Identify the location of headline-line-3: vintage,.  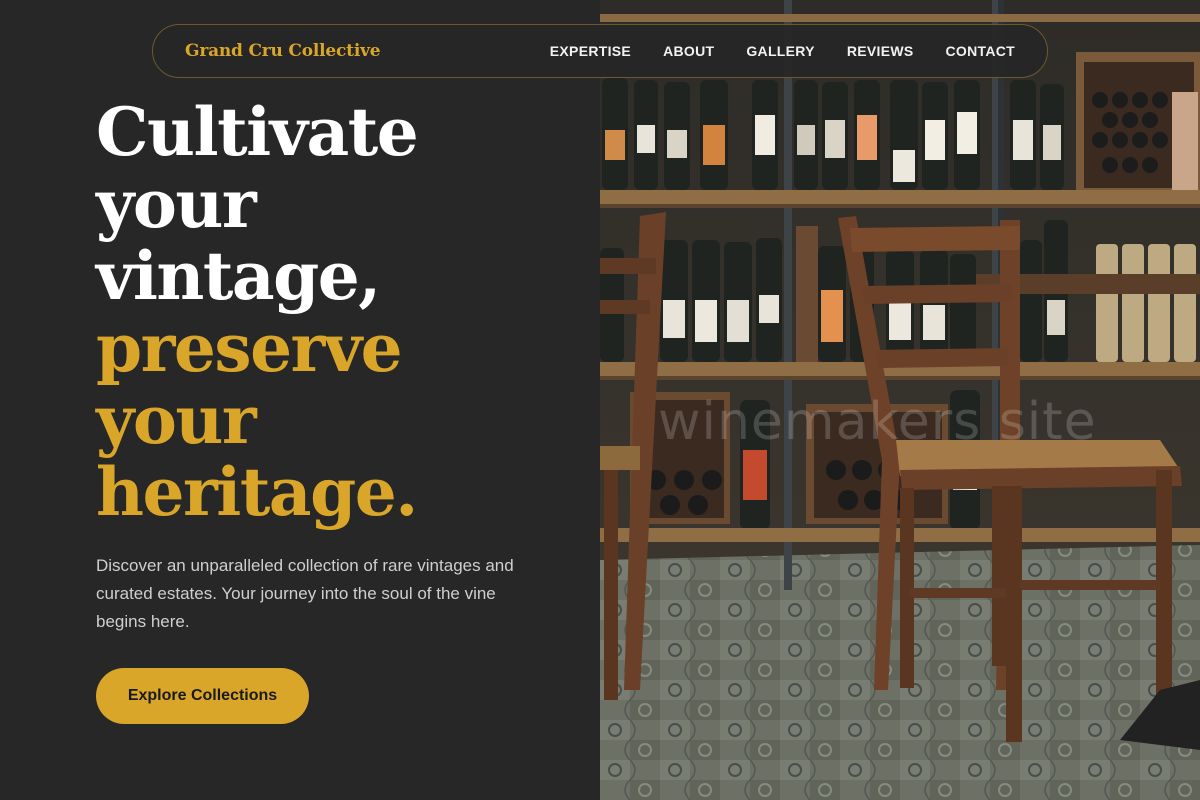
(238, 276).